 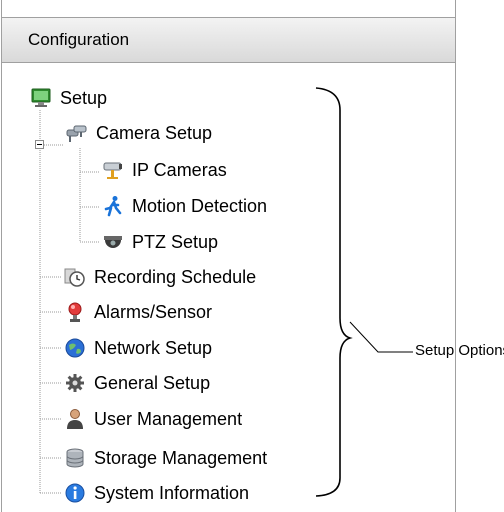 What do you see at coordinates (153, 347) in the screenshot?
I see `tree-item-label: Network Setup` at bounding box center [153, 347].